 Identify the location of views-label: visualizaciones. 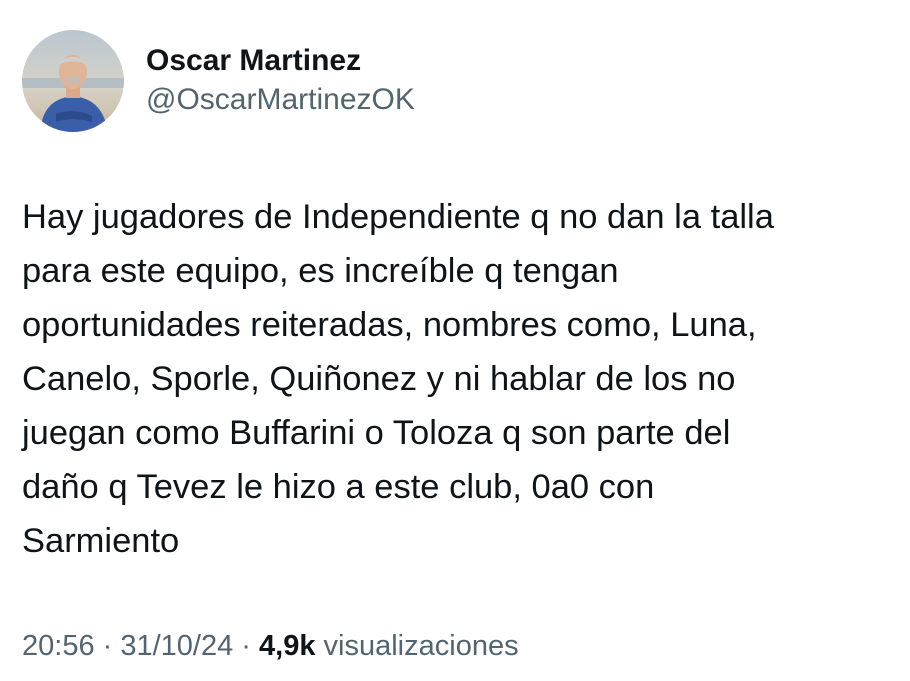
(417, 646).